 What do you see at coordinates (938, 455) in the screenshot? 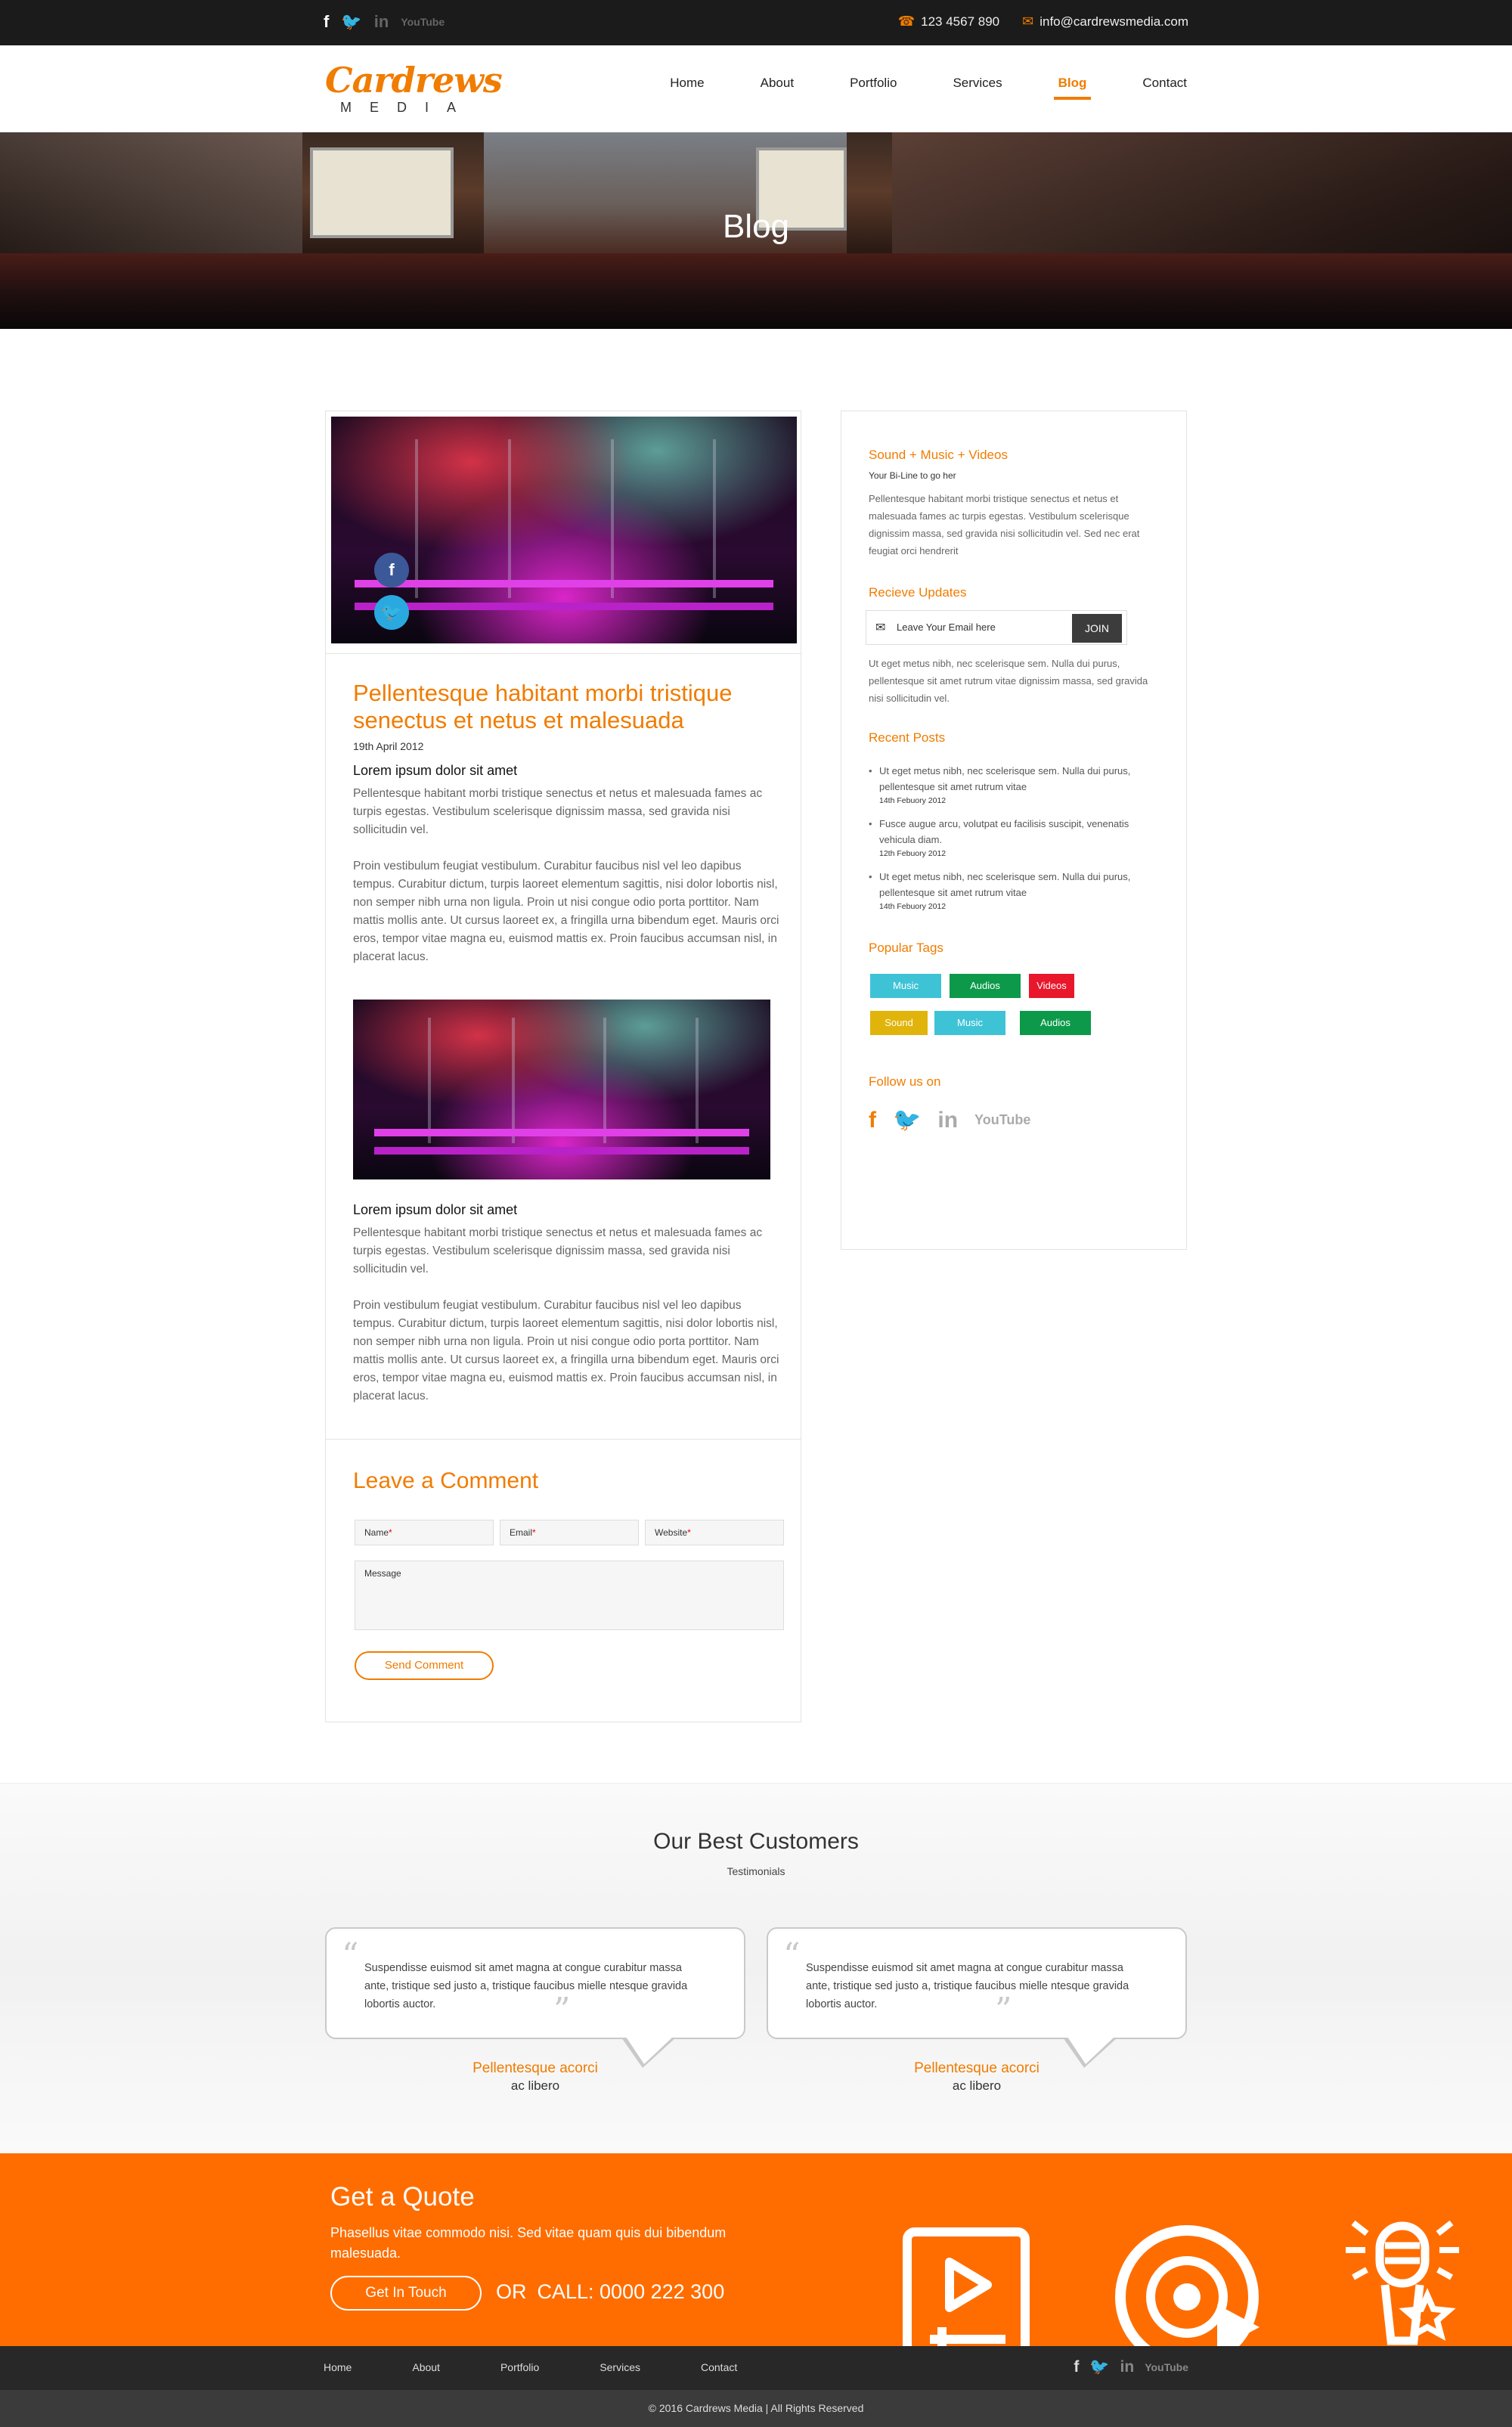
I see `about-heading: Sound + Music + Videos` at bounding box center [938, 455].